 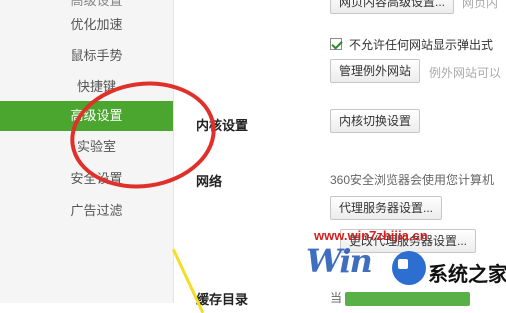 I want to click on cache-text: 当, so click(x=336, y=298).